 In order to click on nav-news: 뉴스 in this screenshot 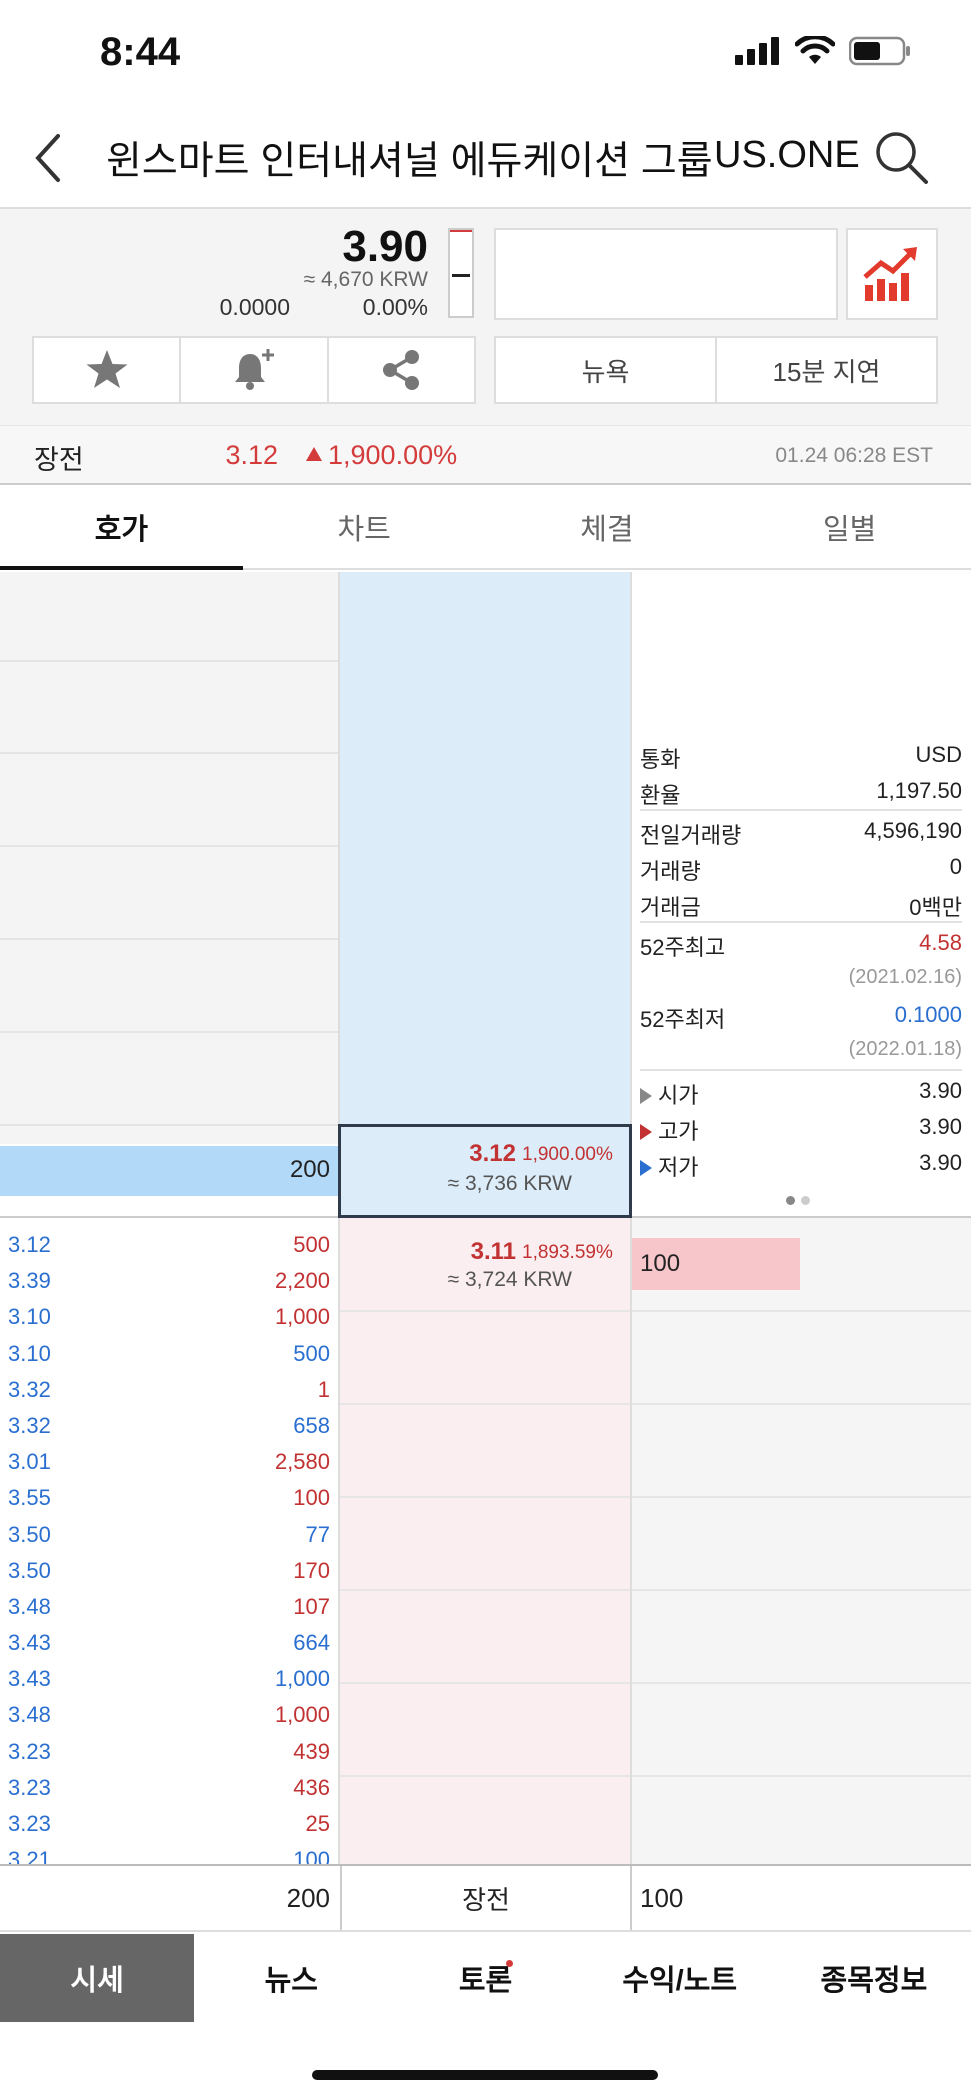, I will do `click(291, 1978)`.